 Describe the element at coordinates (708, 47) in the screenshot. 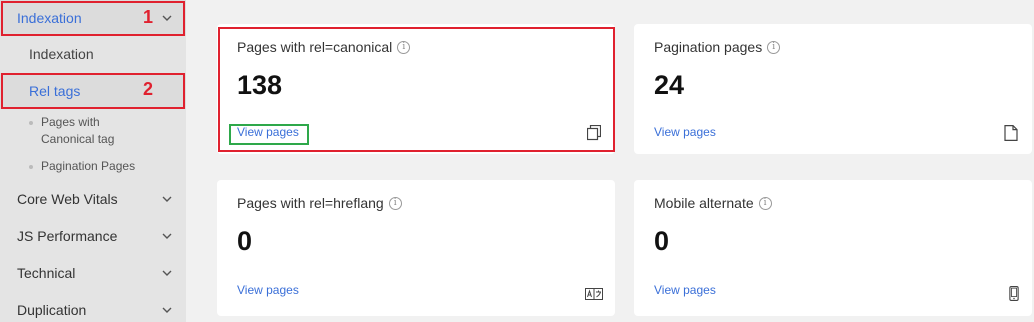

I see `card-title-text: Pagination pages` at that location.